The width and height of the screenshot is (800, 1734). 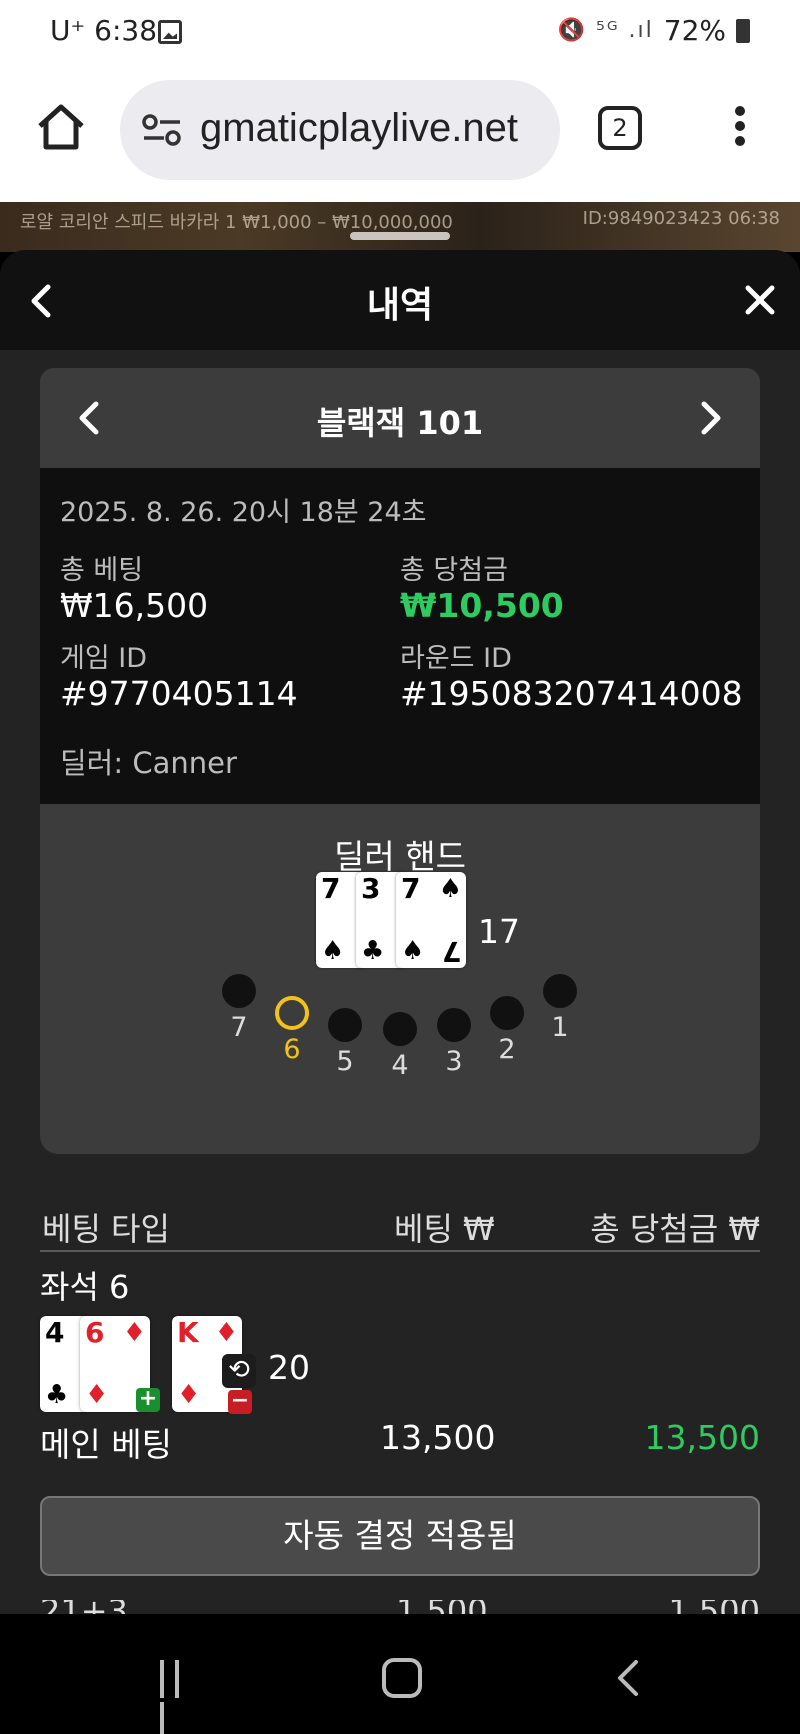 I want to click on address-bar: gmaticplaylive.net, so click(x=340, y=130).